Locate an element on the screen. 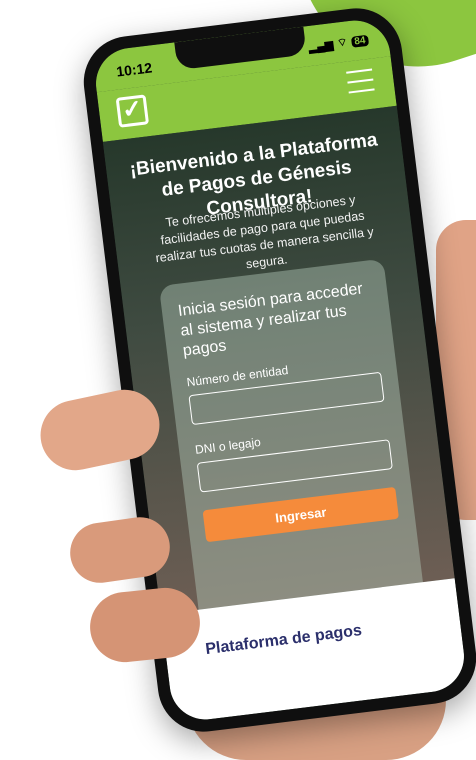 The image size is (476, 760). signal-icon: ▂▄▆ is located at coordinates (321, 46).